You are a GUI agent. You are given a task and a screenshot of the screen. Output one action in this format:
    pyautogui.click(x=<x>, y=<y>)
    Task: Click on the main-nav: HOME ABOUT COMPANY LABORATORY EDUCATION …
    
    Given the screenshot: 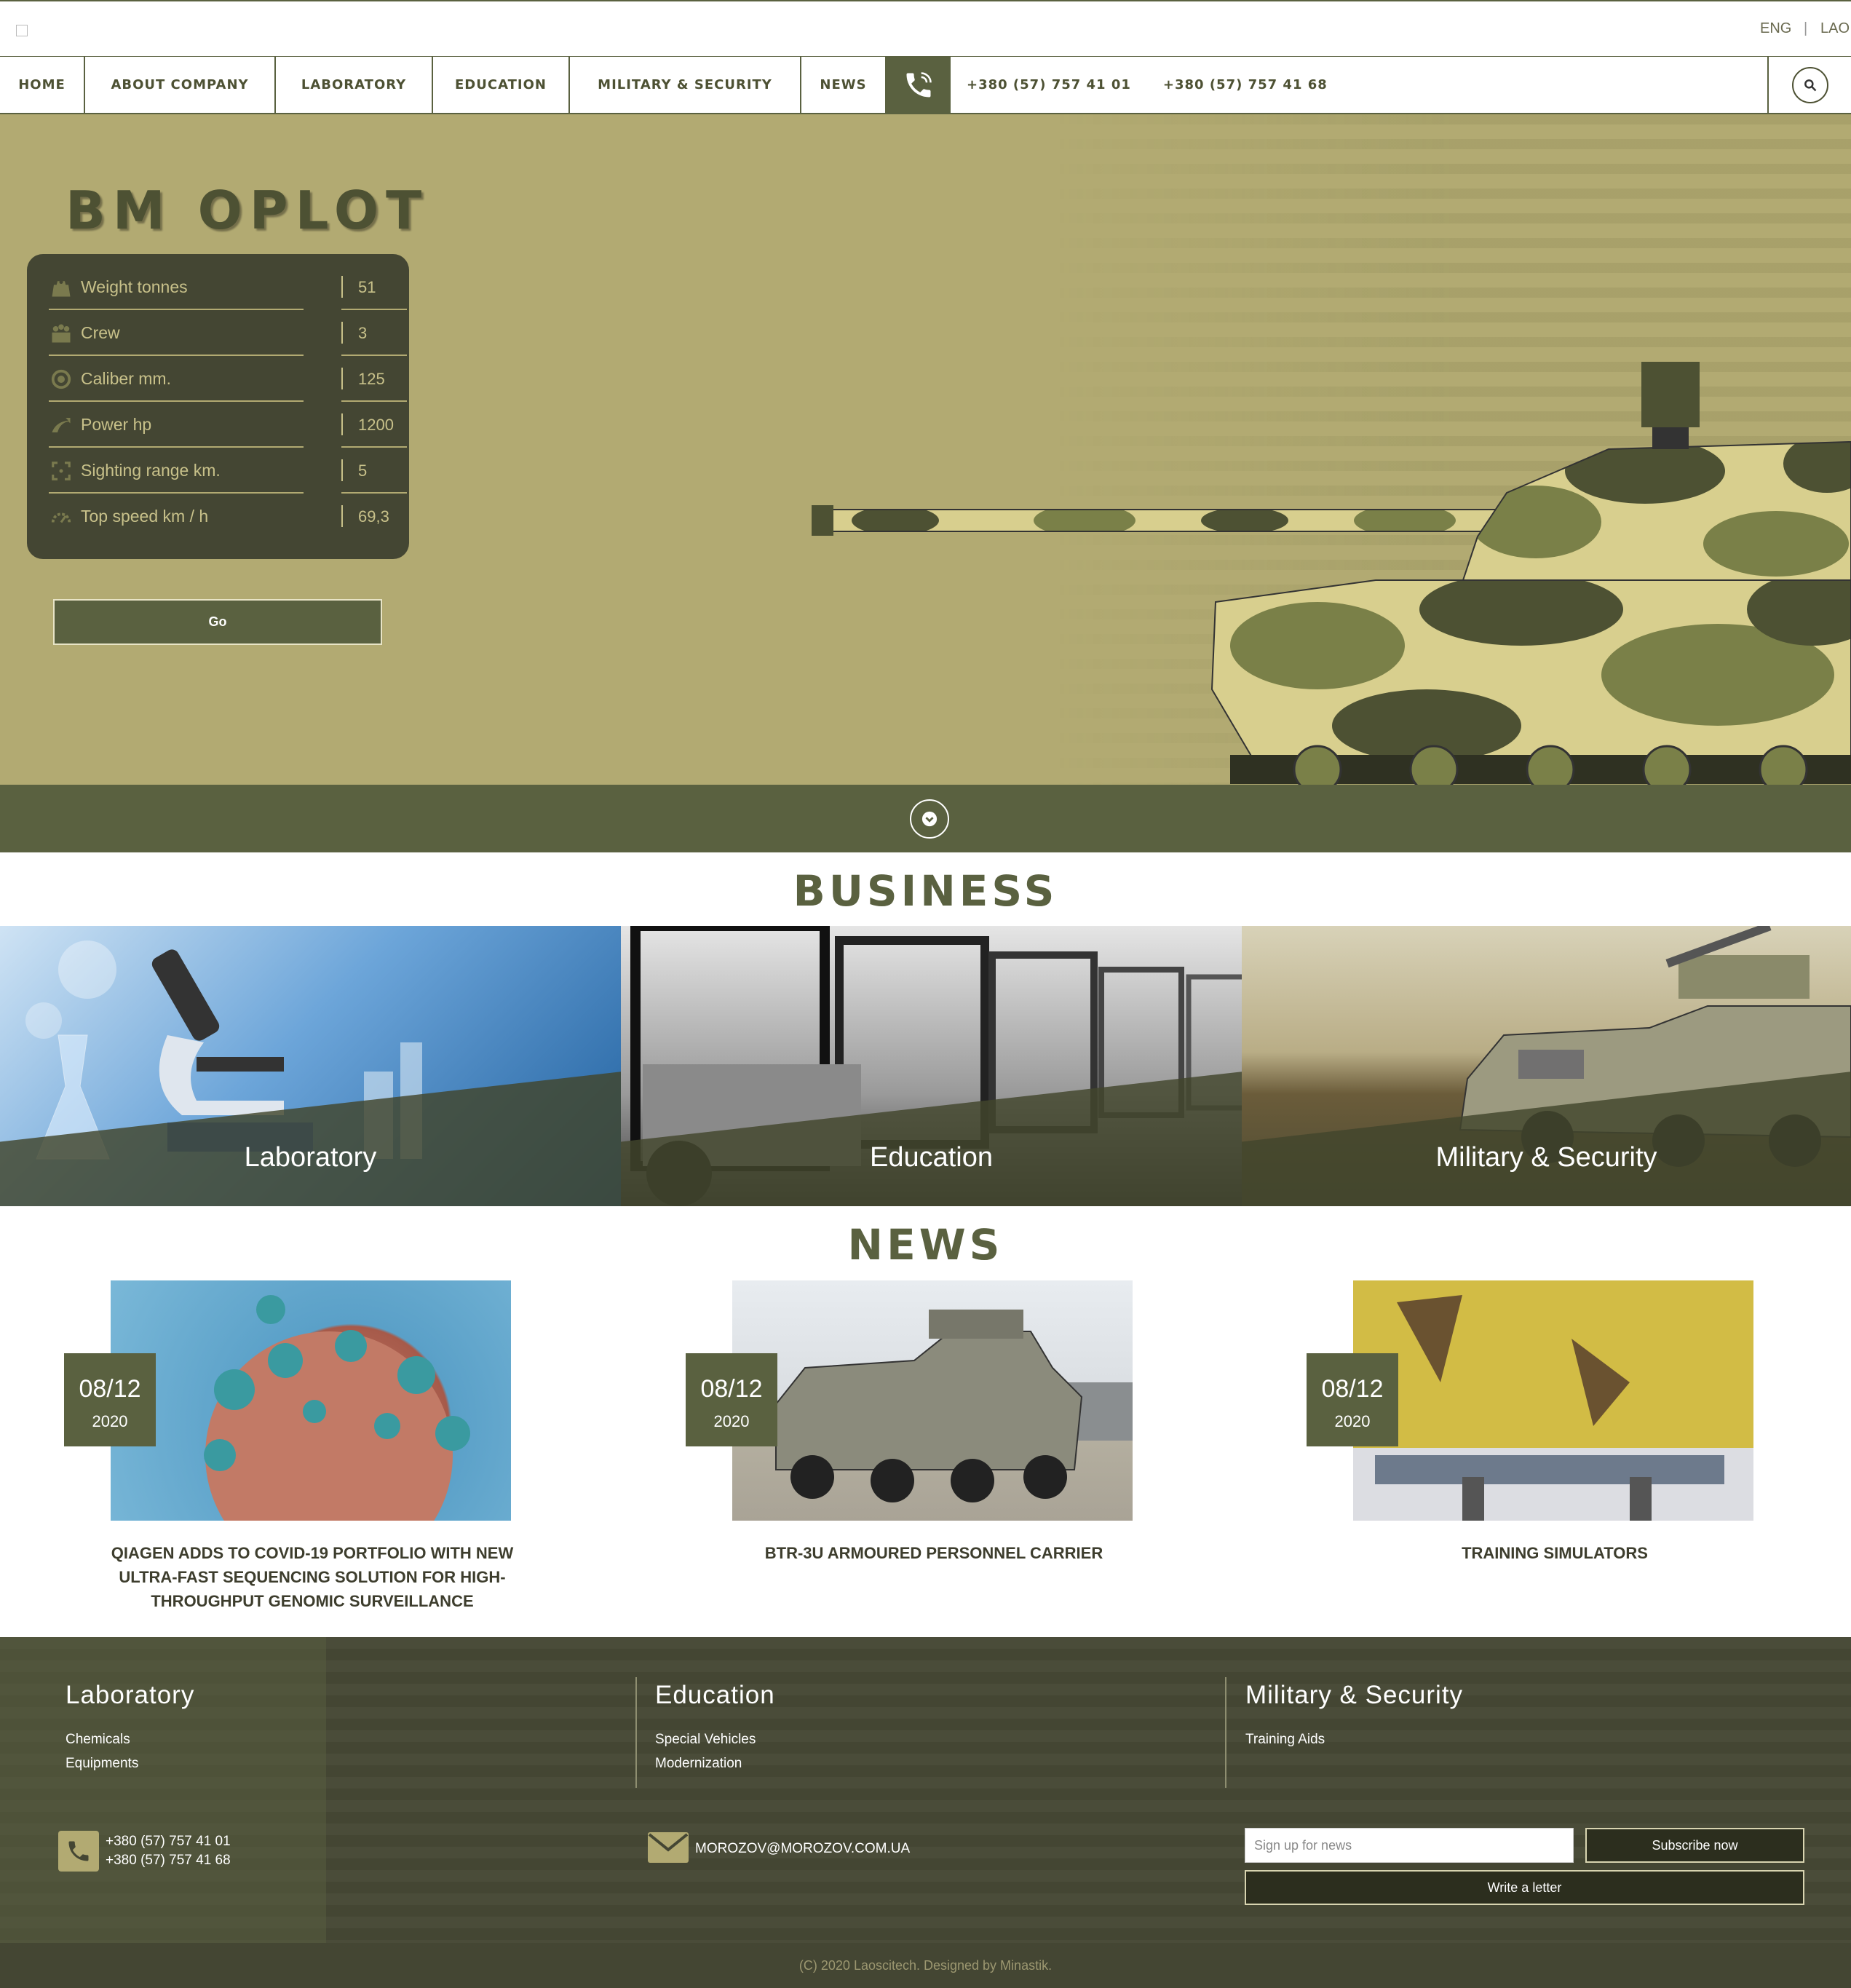 What is the action you would take?
    pyautogui.click(x=925, y=85)
    